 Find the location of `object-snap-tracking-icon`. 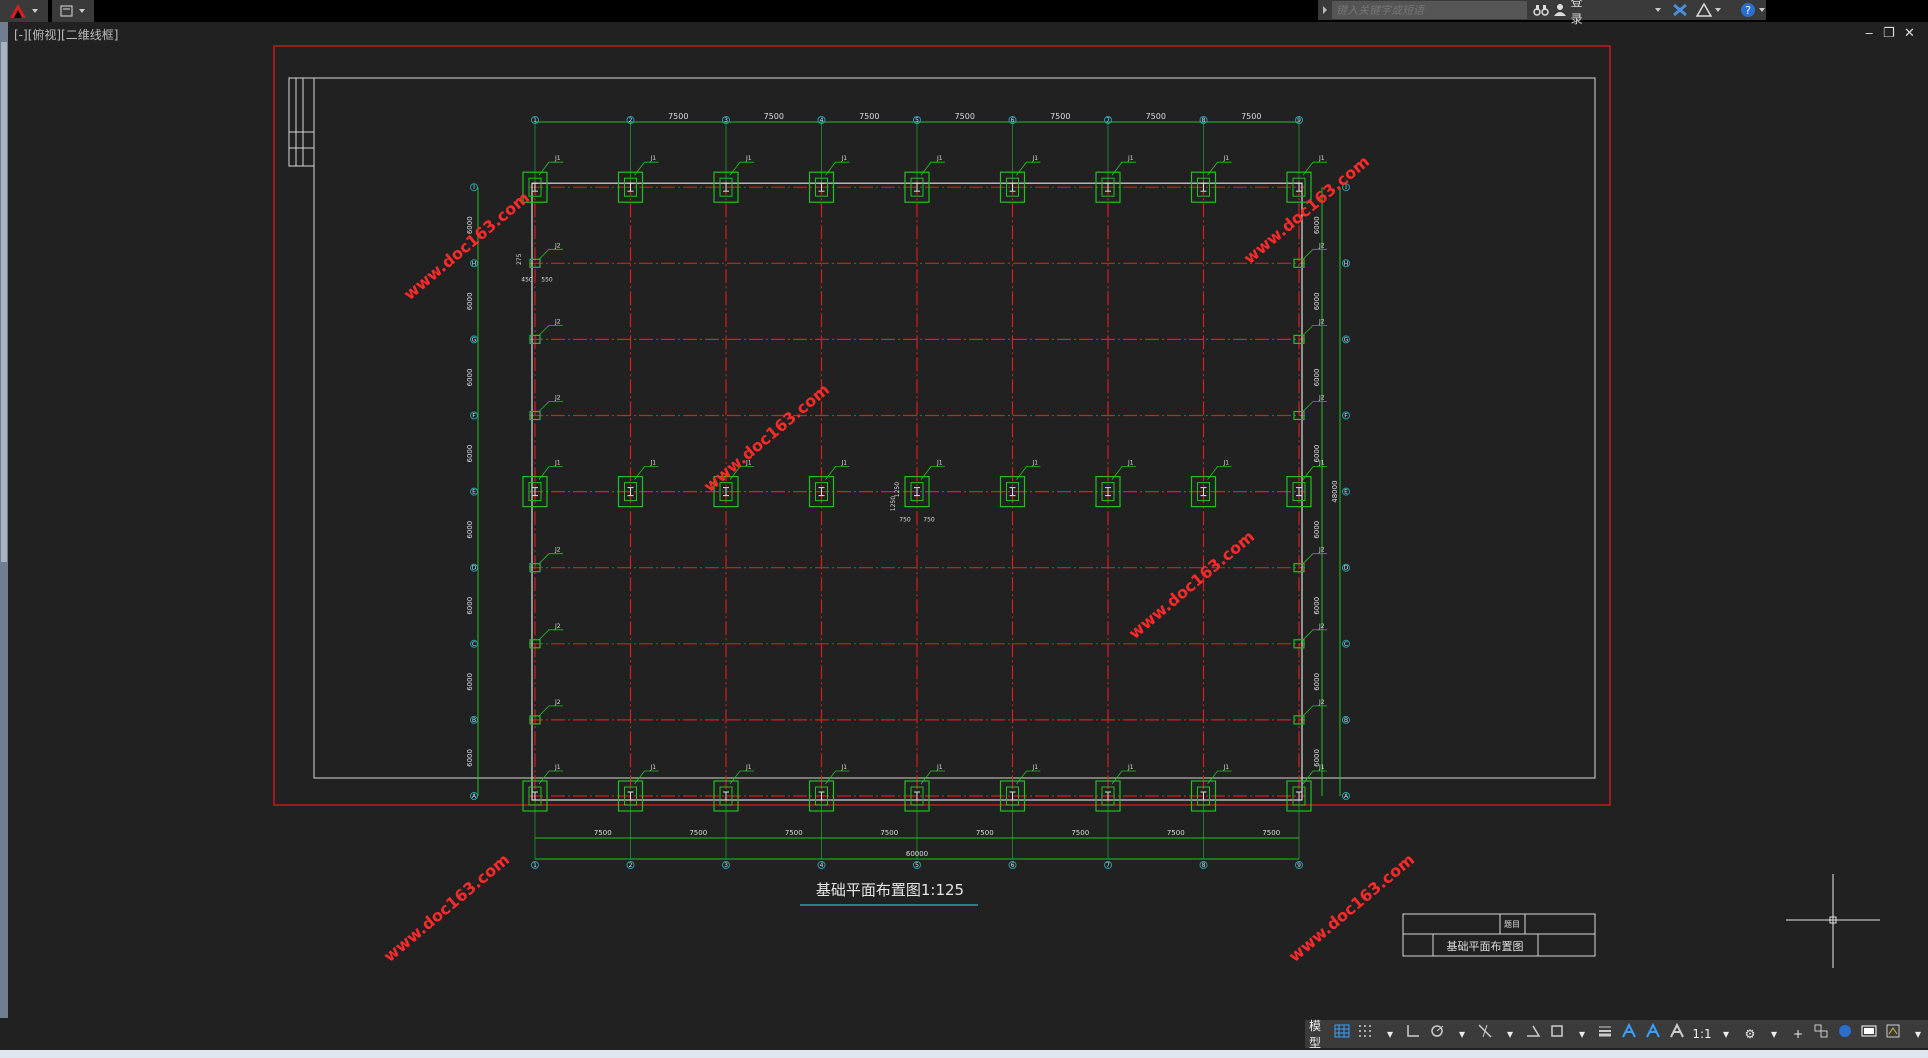

object-snap-tracking-icon is located at coordinates (1486, 1034).